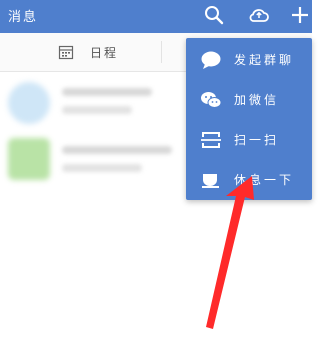  Describe the element at coordinates (156, 16) in the screenshot. I see `top-bar: 消息` at that location.